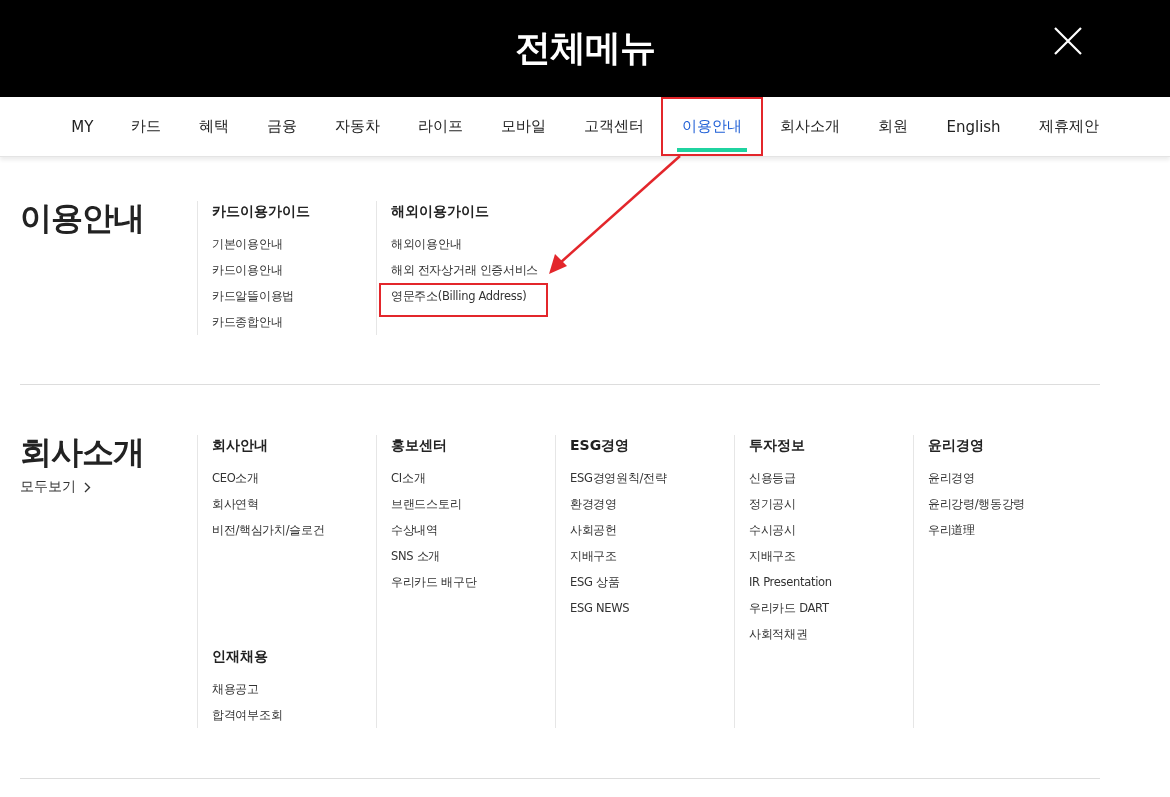 The image size is (1170, 797). Describe the element at coordinates (240, 445) in the screenshot. I see `group-heading: 회사안내` at that location.